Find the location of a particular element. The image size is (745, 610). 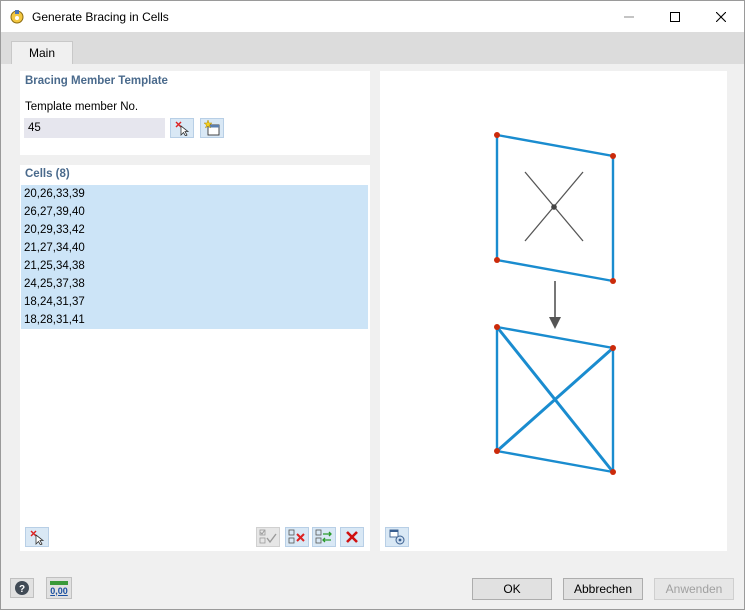

result-brace-line is located at coordinates (555, 399).